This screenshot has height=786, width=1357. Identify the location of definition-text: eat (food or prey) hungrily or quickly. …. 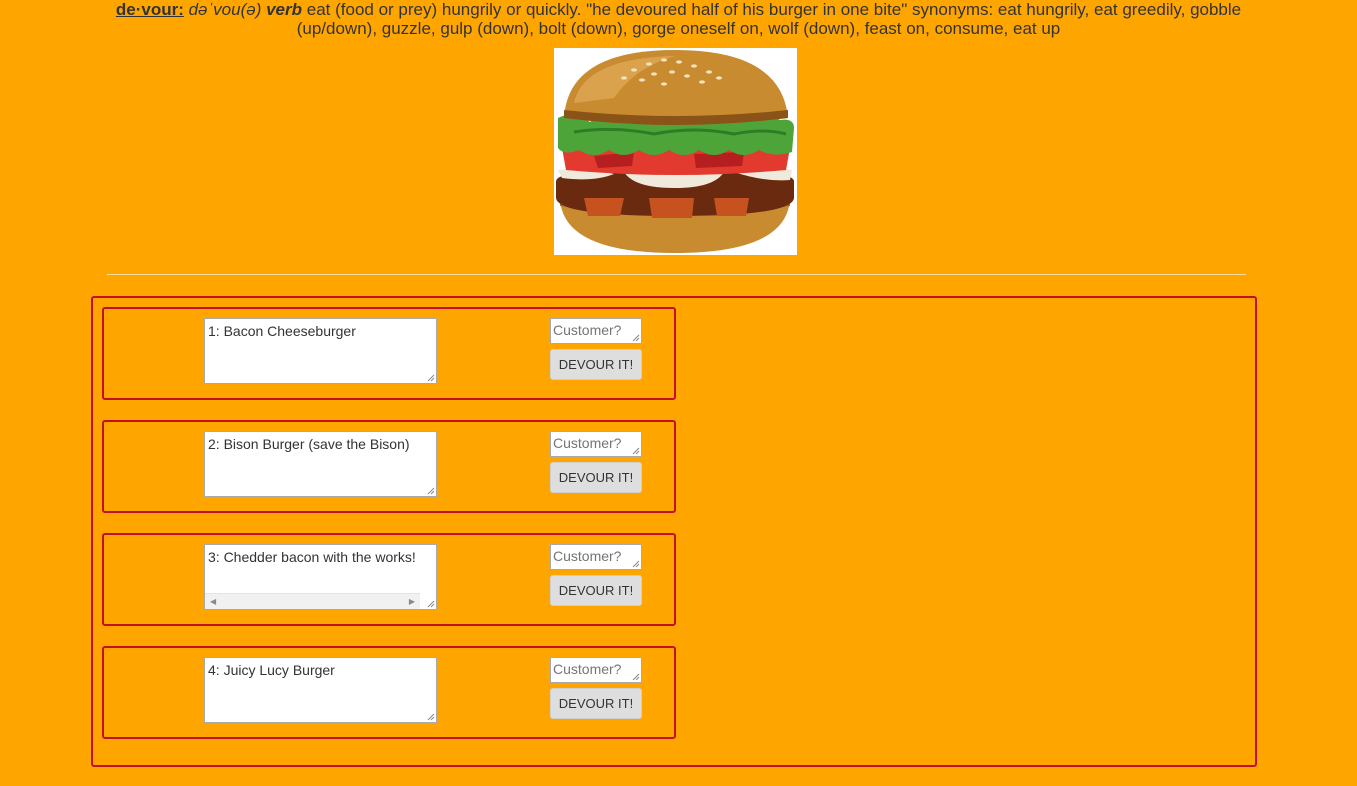
(769, 19).